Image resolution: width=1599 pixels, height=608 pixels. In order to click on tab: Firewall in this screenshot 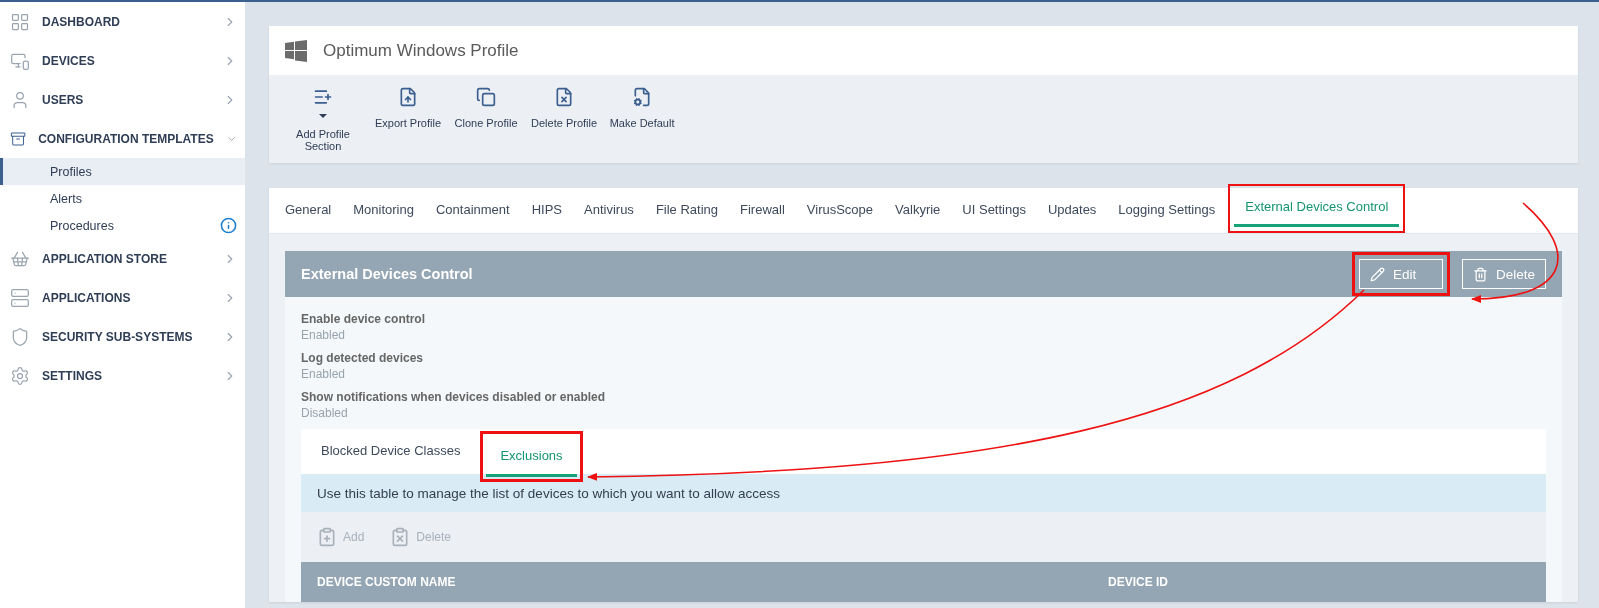, I will do `click(762, 210)`.